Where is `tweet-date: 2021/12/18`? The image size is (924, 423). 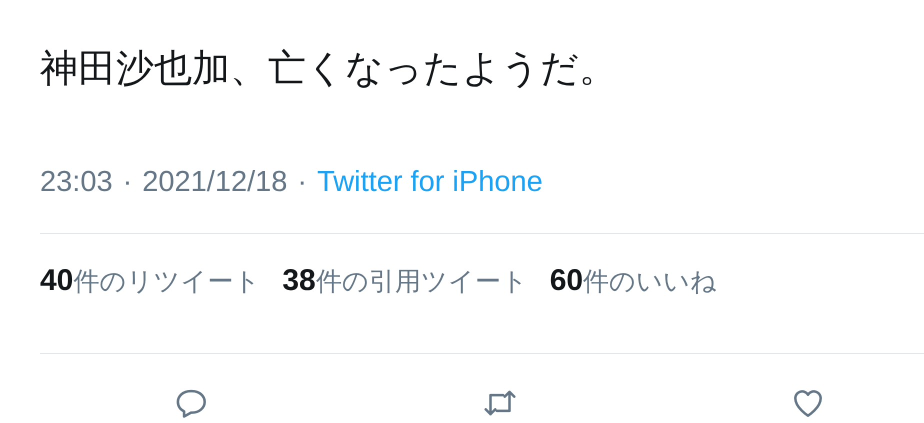
tweet-date: 2021/12/18 is located at coordinates (215, 182).